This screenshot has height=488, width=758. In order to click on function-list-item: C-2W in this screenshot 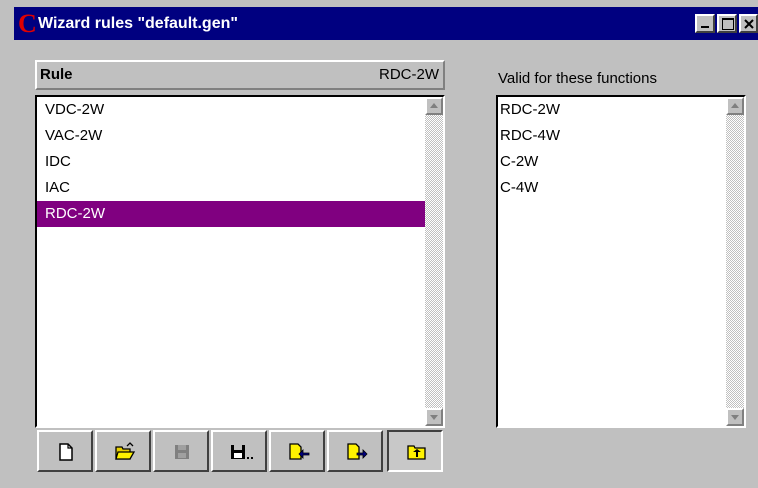, I will do `click(612, 162)`.